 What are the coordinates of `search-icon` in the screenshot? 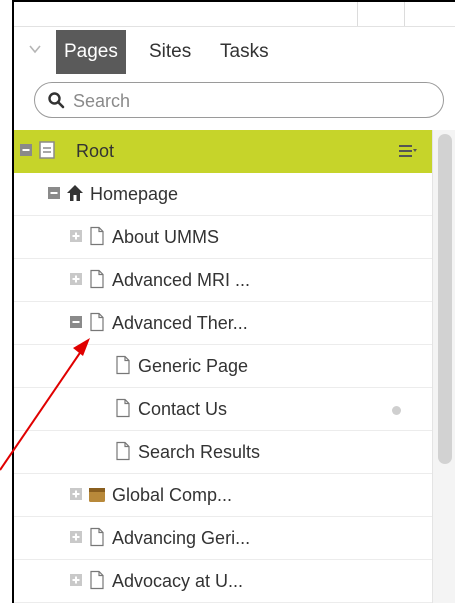 It's located at (56, 100).